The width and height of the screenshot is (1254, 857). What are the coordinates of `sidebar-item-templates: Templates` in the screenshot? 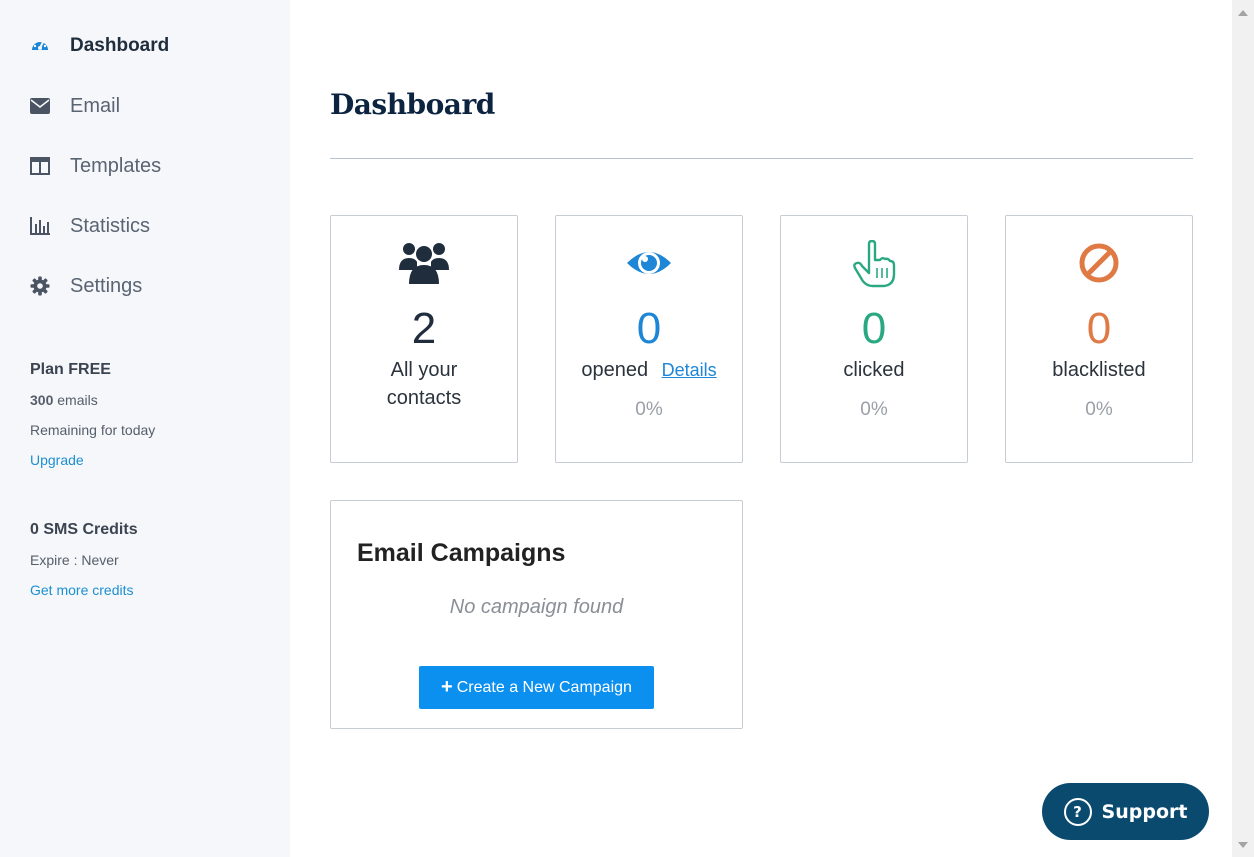 It's located at (95, 166).